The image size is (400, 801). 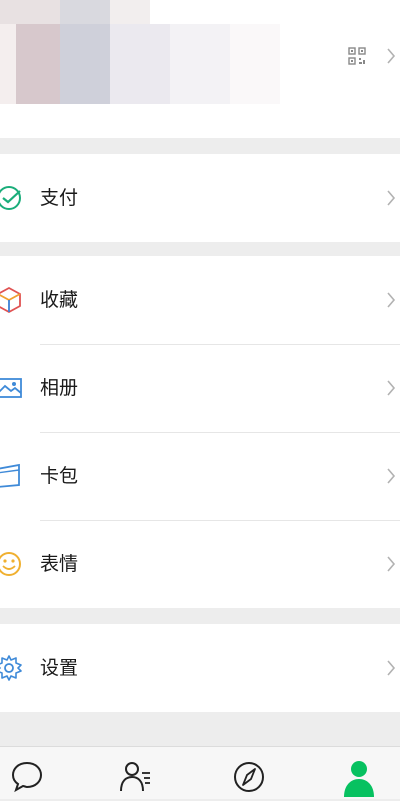 What do you see at coordinates (200, 300) in the screenshot?
I see `menu-item-favorites: 收藏` at bounding box center [200, 300].